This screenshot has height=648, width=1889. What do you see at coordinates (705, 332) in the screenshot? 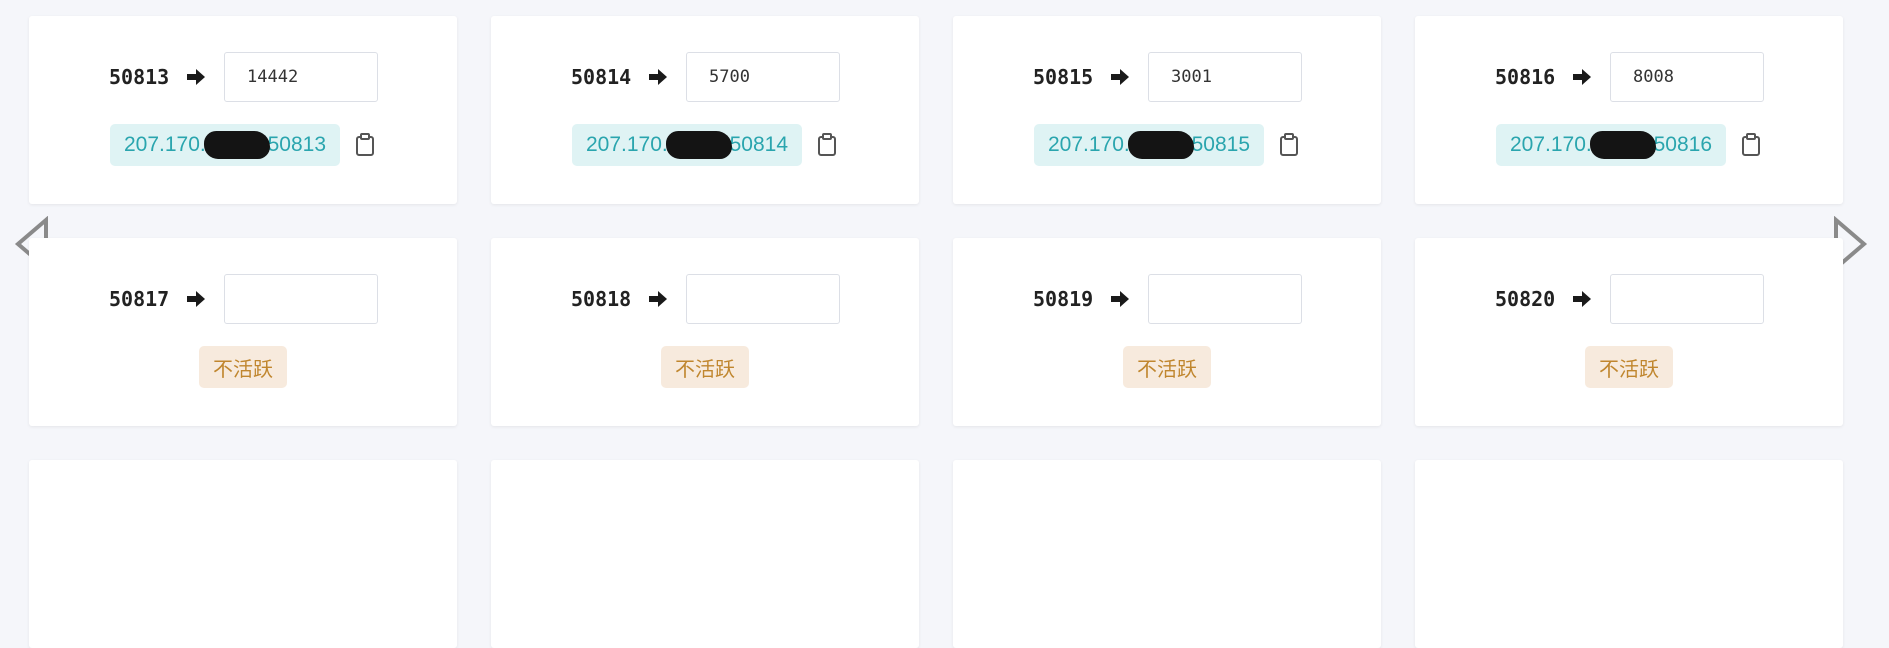
I see `port-card: 50818 不活跃` at bounding box center [705, 332].